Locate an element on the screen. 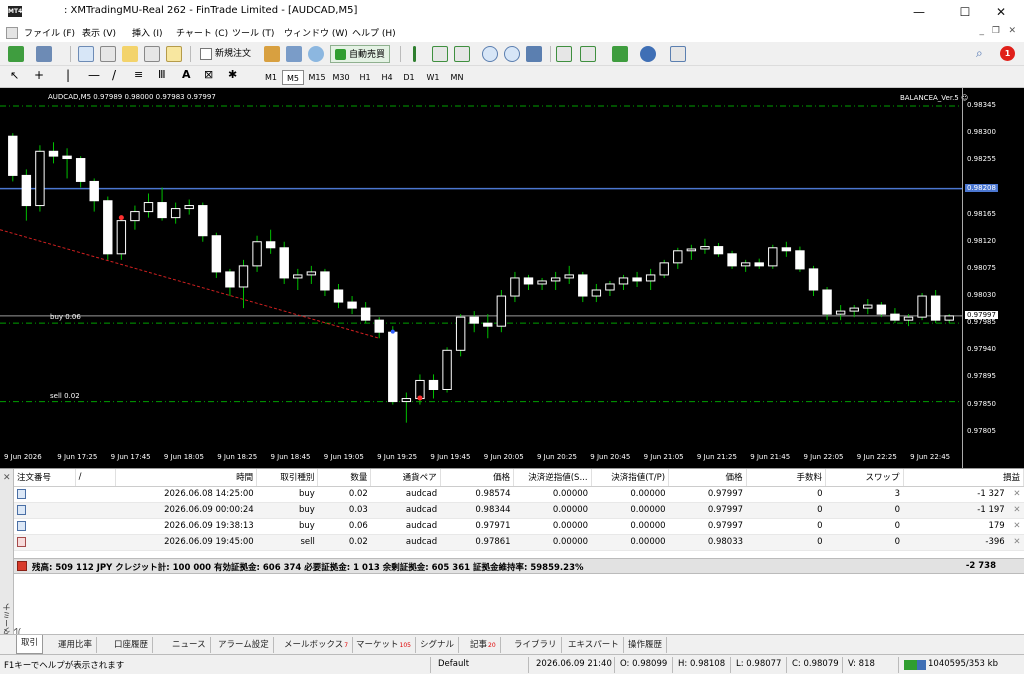 The width and height of the screenshot is (1024, 674). col-header-volume: 数量 is located at coordinates (344, 478).